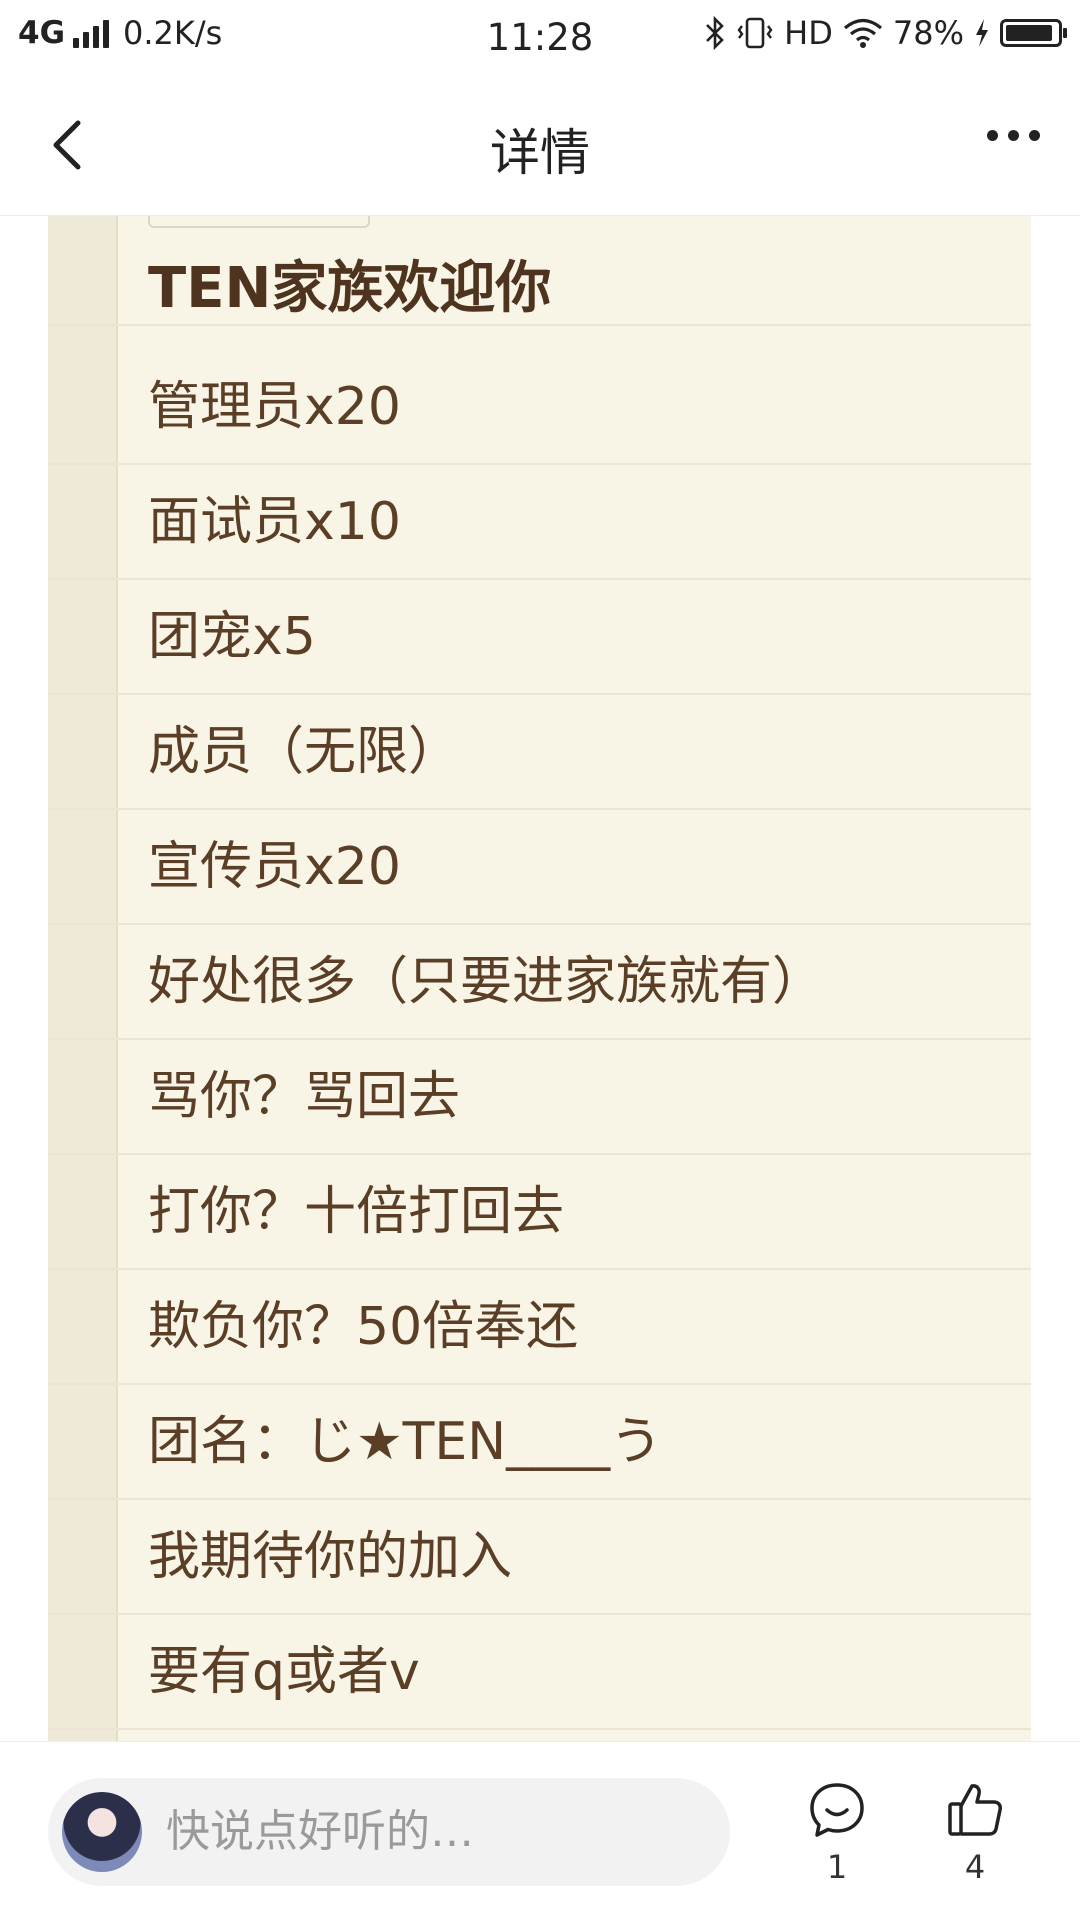  I want to click on avatar, so click(102, 1832).